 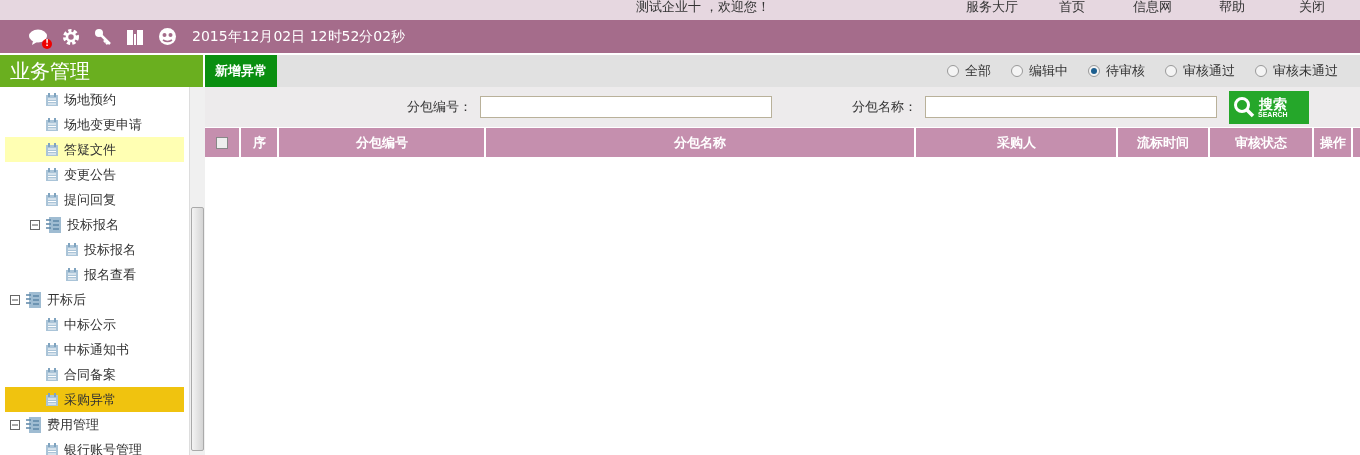 I want to click on nav-link: 帮助, so click(x=1232, y=7).